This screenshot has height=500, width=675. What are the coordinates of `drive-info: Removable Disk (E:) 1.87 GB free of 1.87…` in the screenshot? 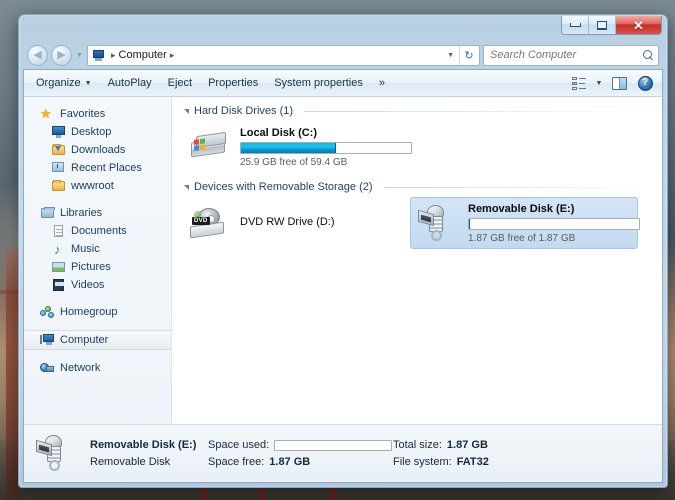 It's located at (554, 223).